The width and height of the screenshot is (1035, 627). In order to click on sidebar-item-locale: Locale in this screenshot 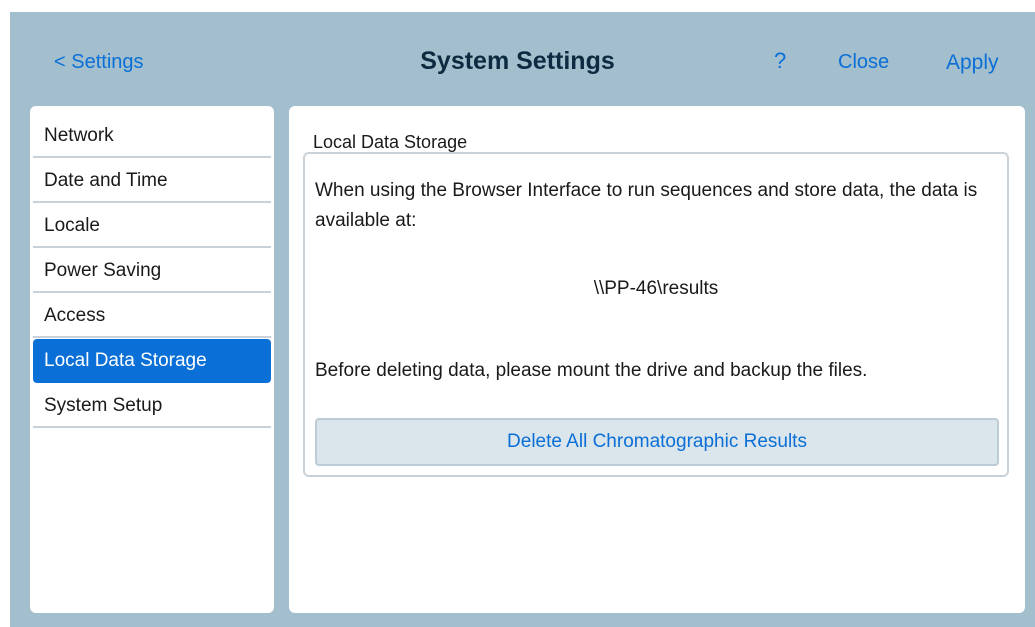, I will do `click(152, 226)`.